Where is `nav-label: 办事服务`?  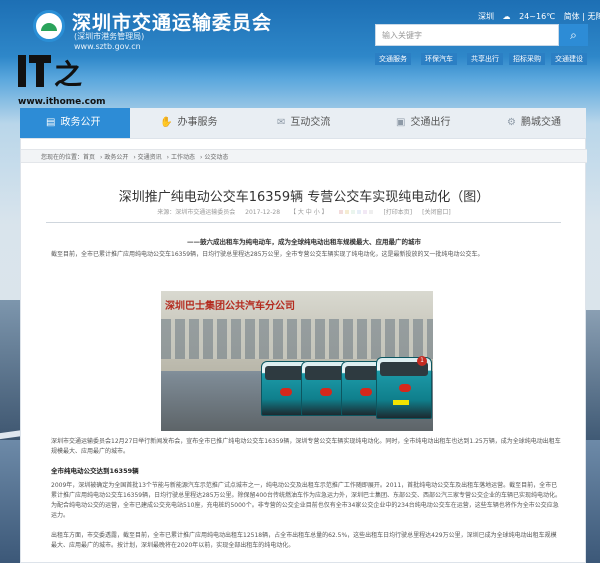 nav-label: 办事服务 is located at coordinates (197, 122).